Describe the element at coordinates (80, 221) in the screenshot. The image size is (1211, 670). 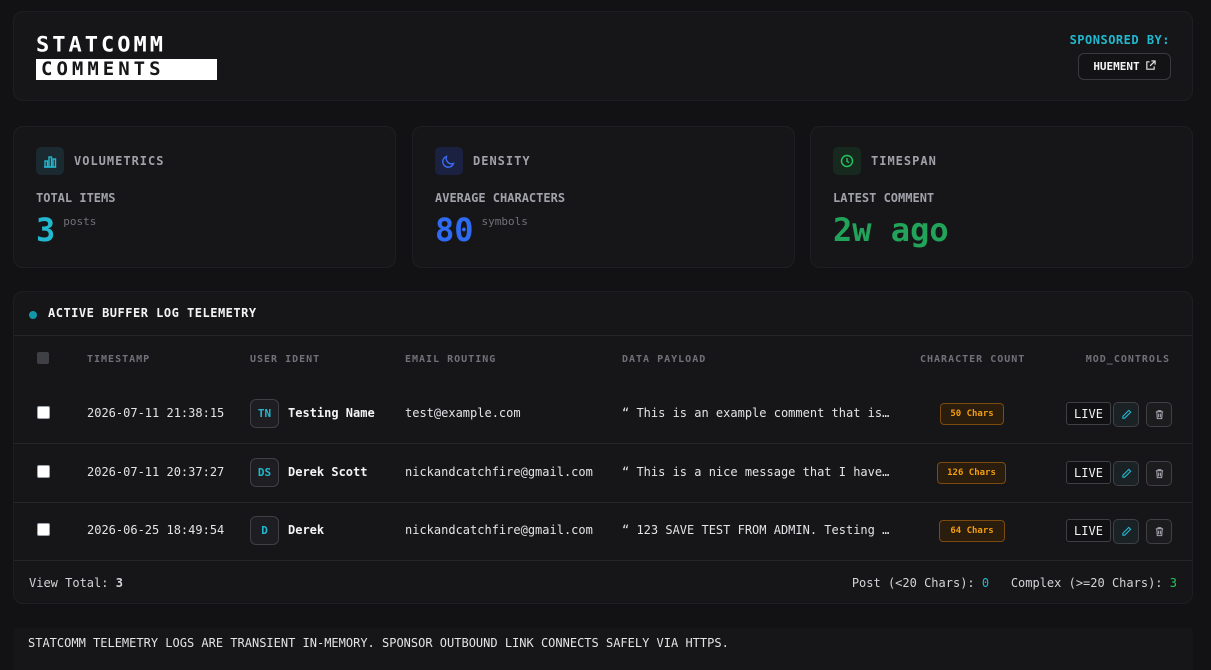
I see `stat-unit: posts` at that location.